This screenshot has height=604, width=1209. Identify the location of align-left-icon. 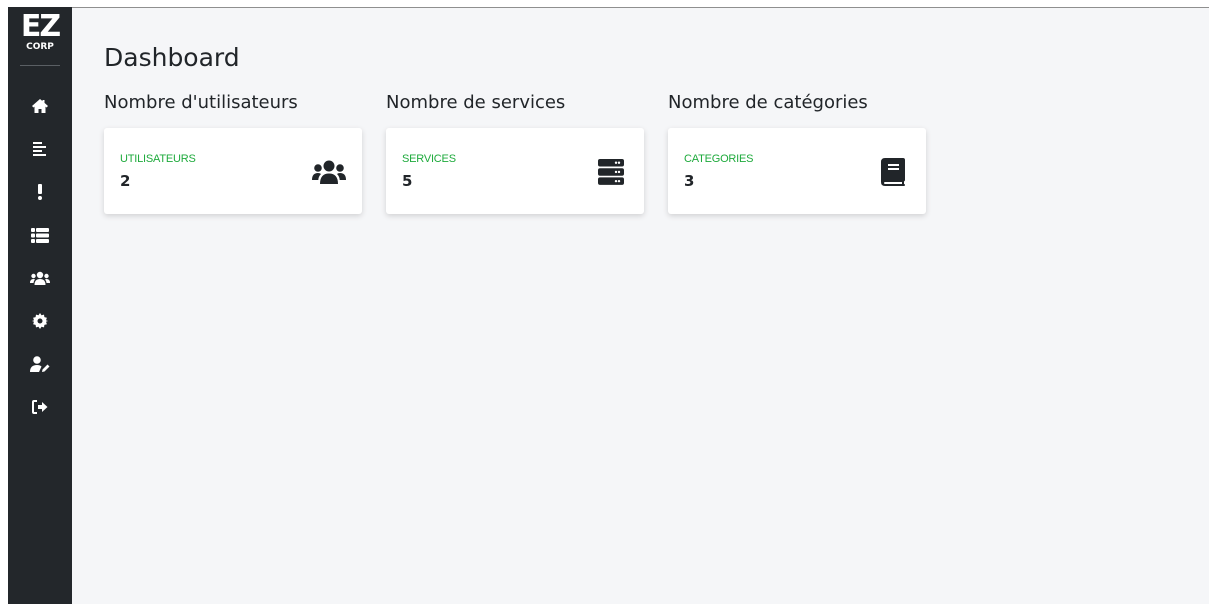
(40, 149).